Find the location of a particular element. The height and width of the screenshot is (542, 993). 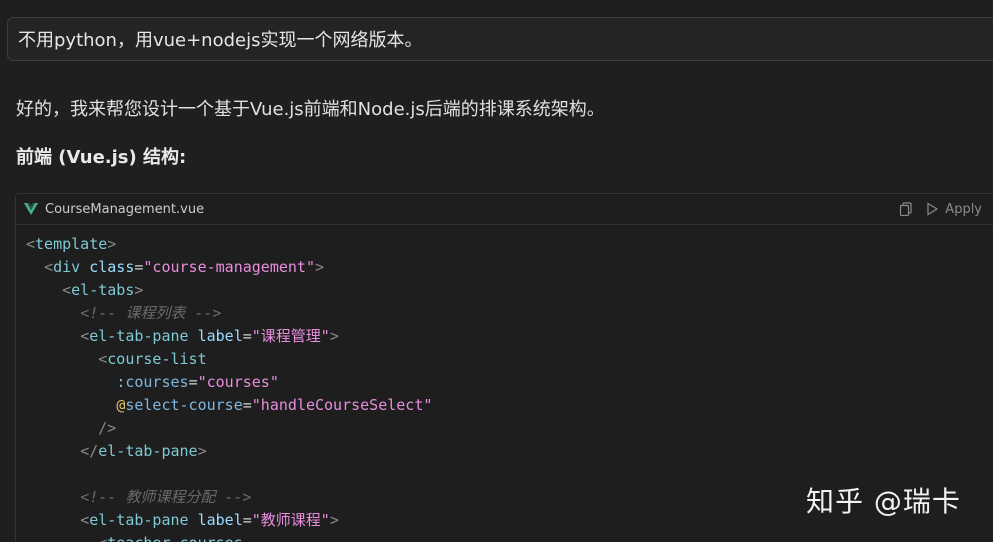

copy-icon is located at coordinates (906, 209).